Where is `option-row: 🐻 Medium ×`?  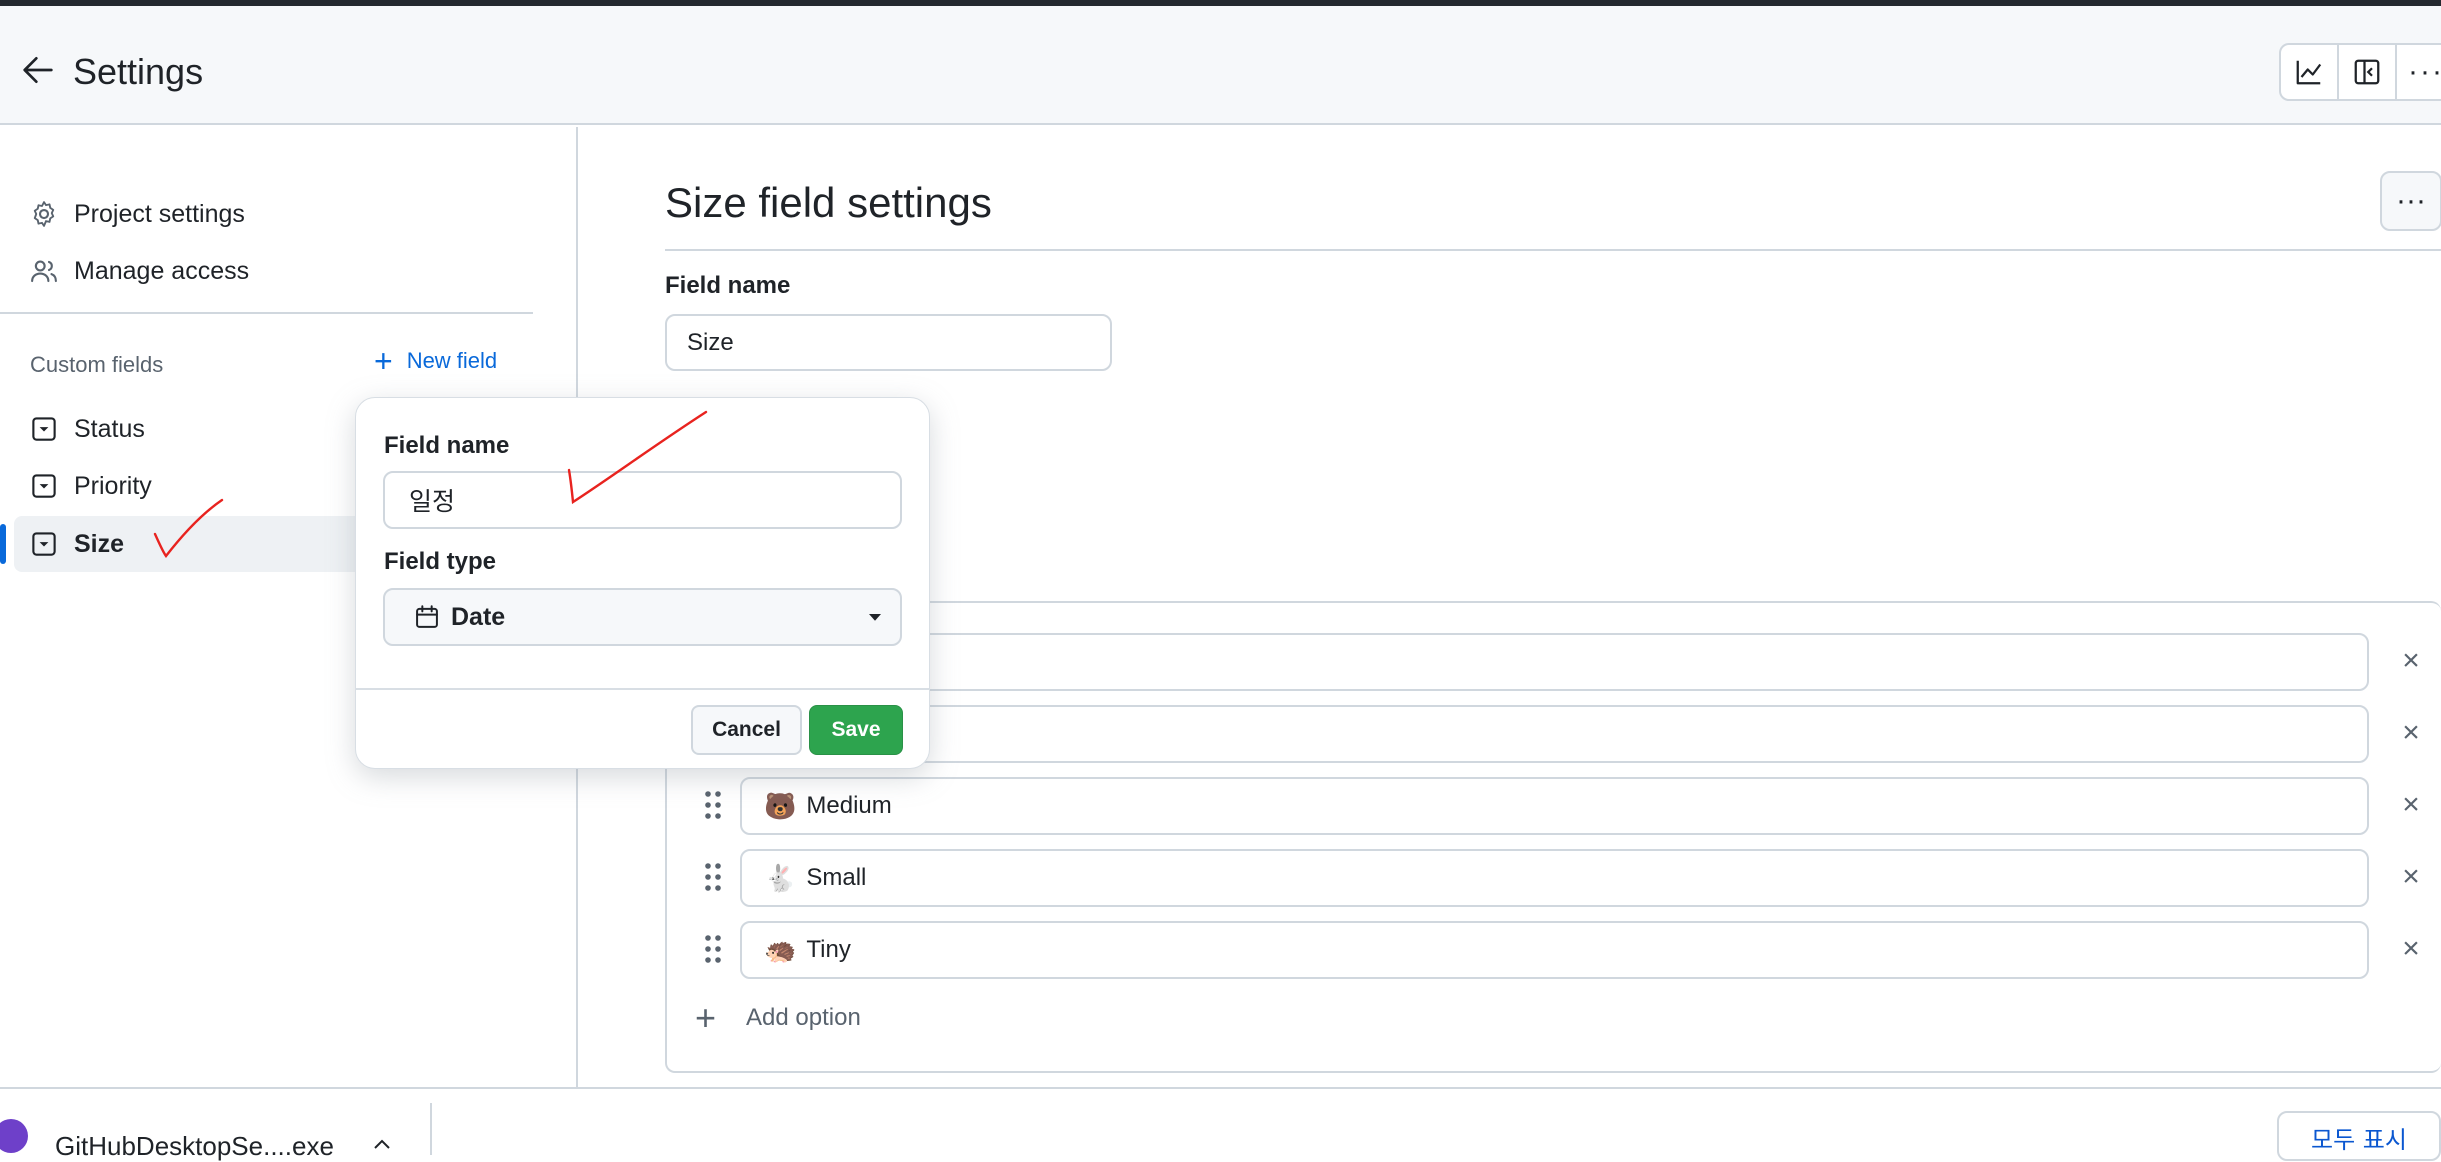
option-row: 🐻 Medium × is located at coordinates (1554, 806).